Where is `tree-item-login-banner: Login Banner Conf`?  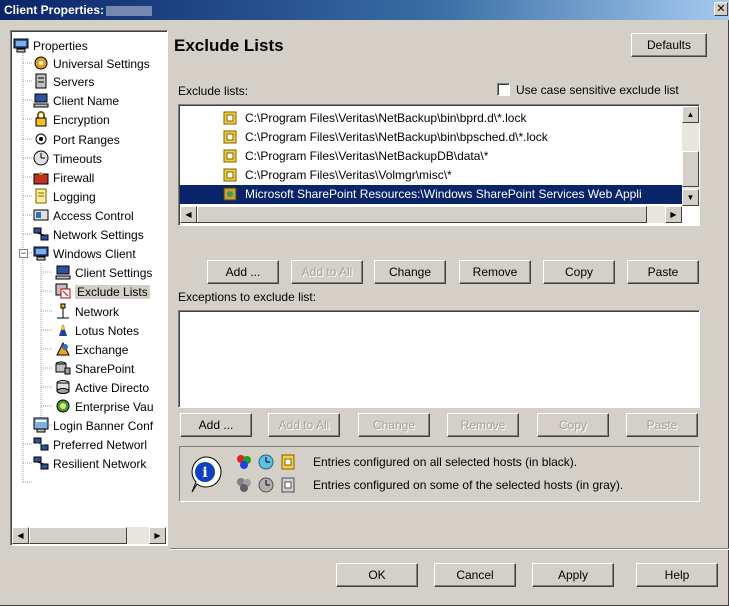
tree-item-login-banner: Login Banner Conf is located at coordinates (93, 426).